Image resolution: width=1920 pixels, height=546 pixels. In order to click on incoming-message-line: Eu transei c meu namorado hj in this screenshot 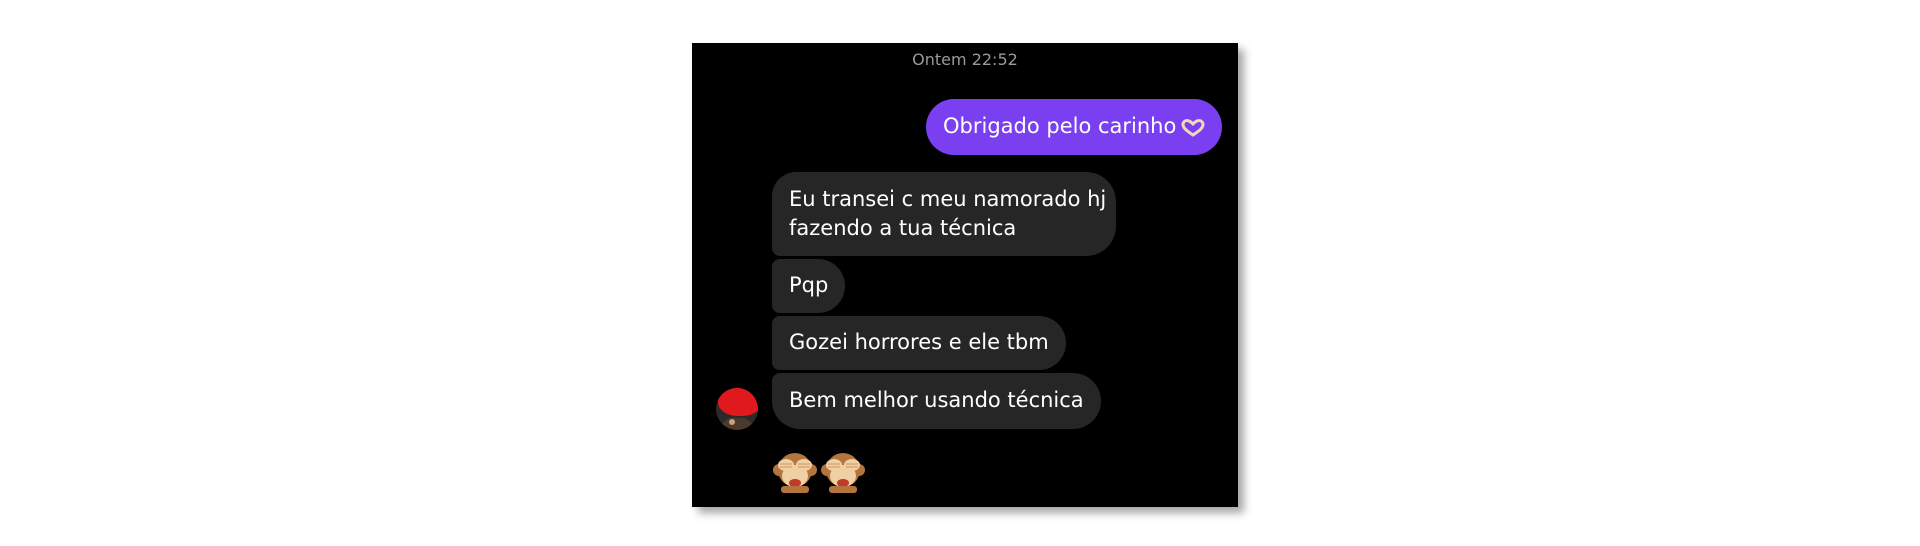, I will do `click(948, 199)`.